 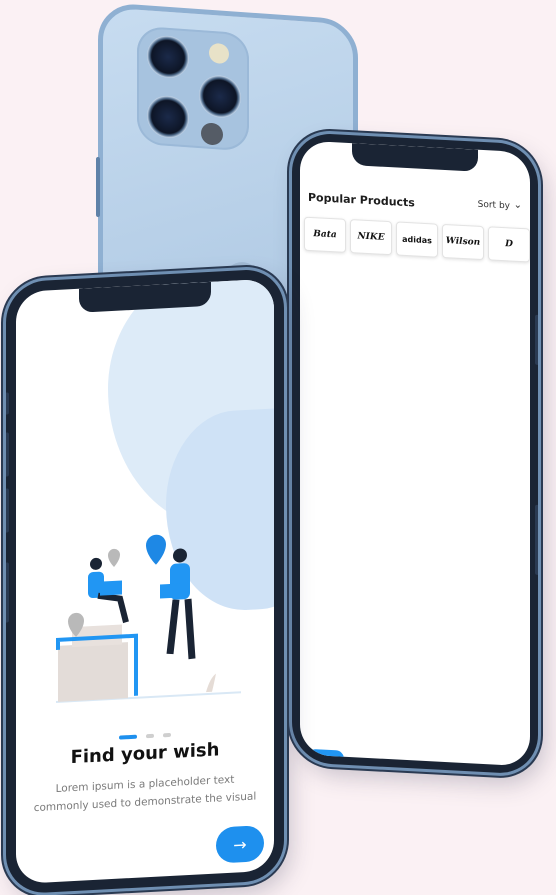 What do you see at coordinates (7, 510) in the screenshot?
I see `volume-down-button` at bounding box center [7, 510].